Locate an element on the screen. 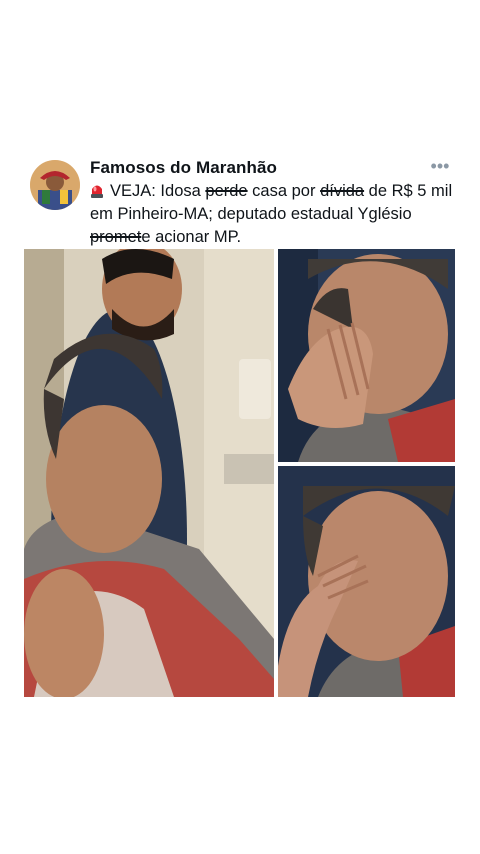 Image resolution: width=480 pixels, height=854 pixels. author-name: Famosos do Maranhão is located at coordinates (183, 168).